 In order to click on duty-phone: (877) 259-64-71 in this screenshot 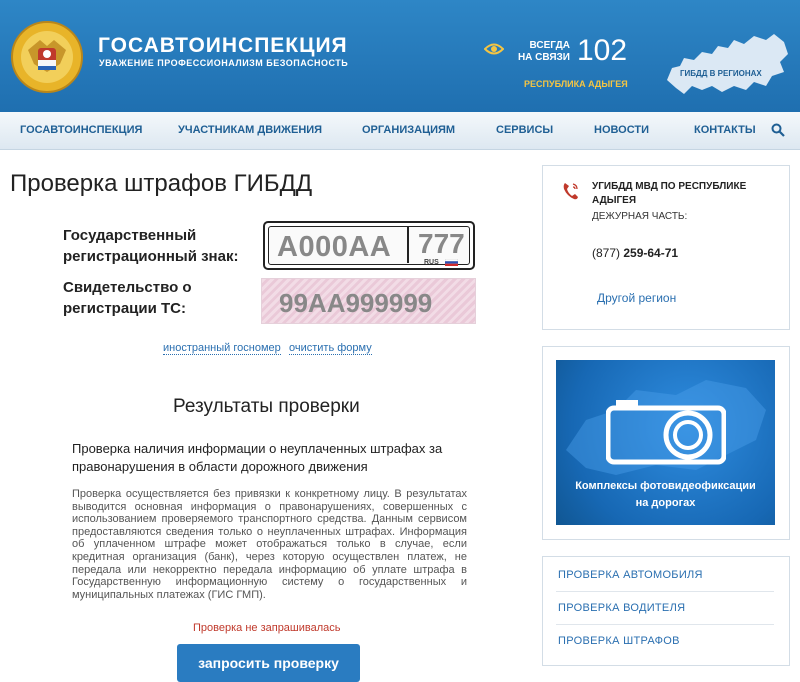, I will do `click(635, 253)`.